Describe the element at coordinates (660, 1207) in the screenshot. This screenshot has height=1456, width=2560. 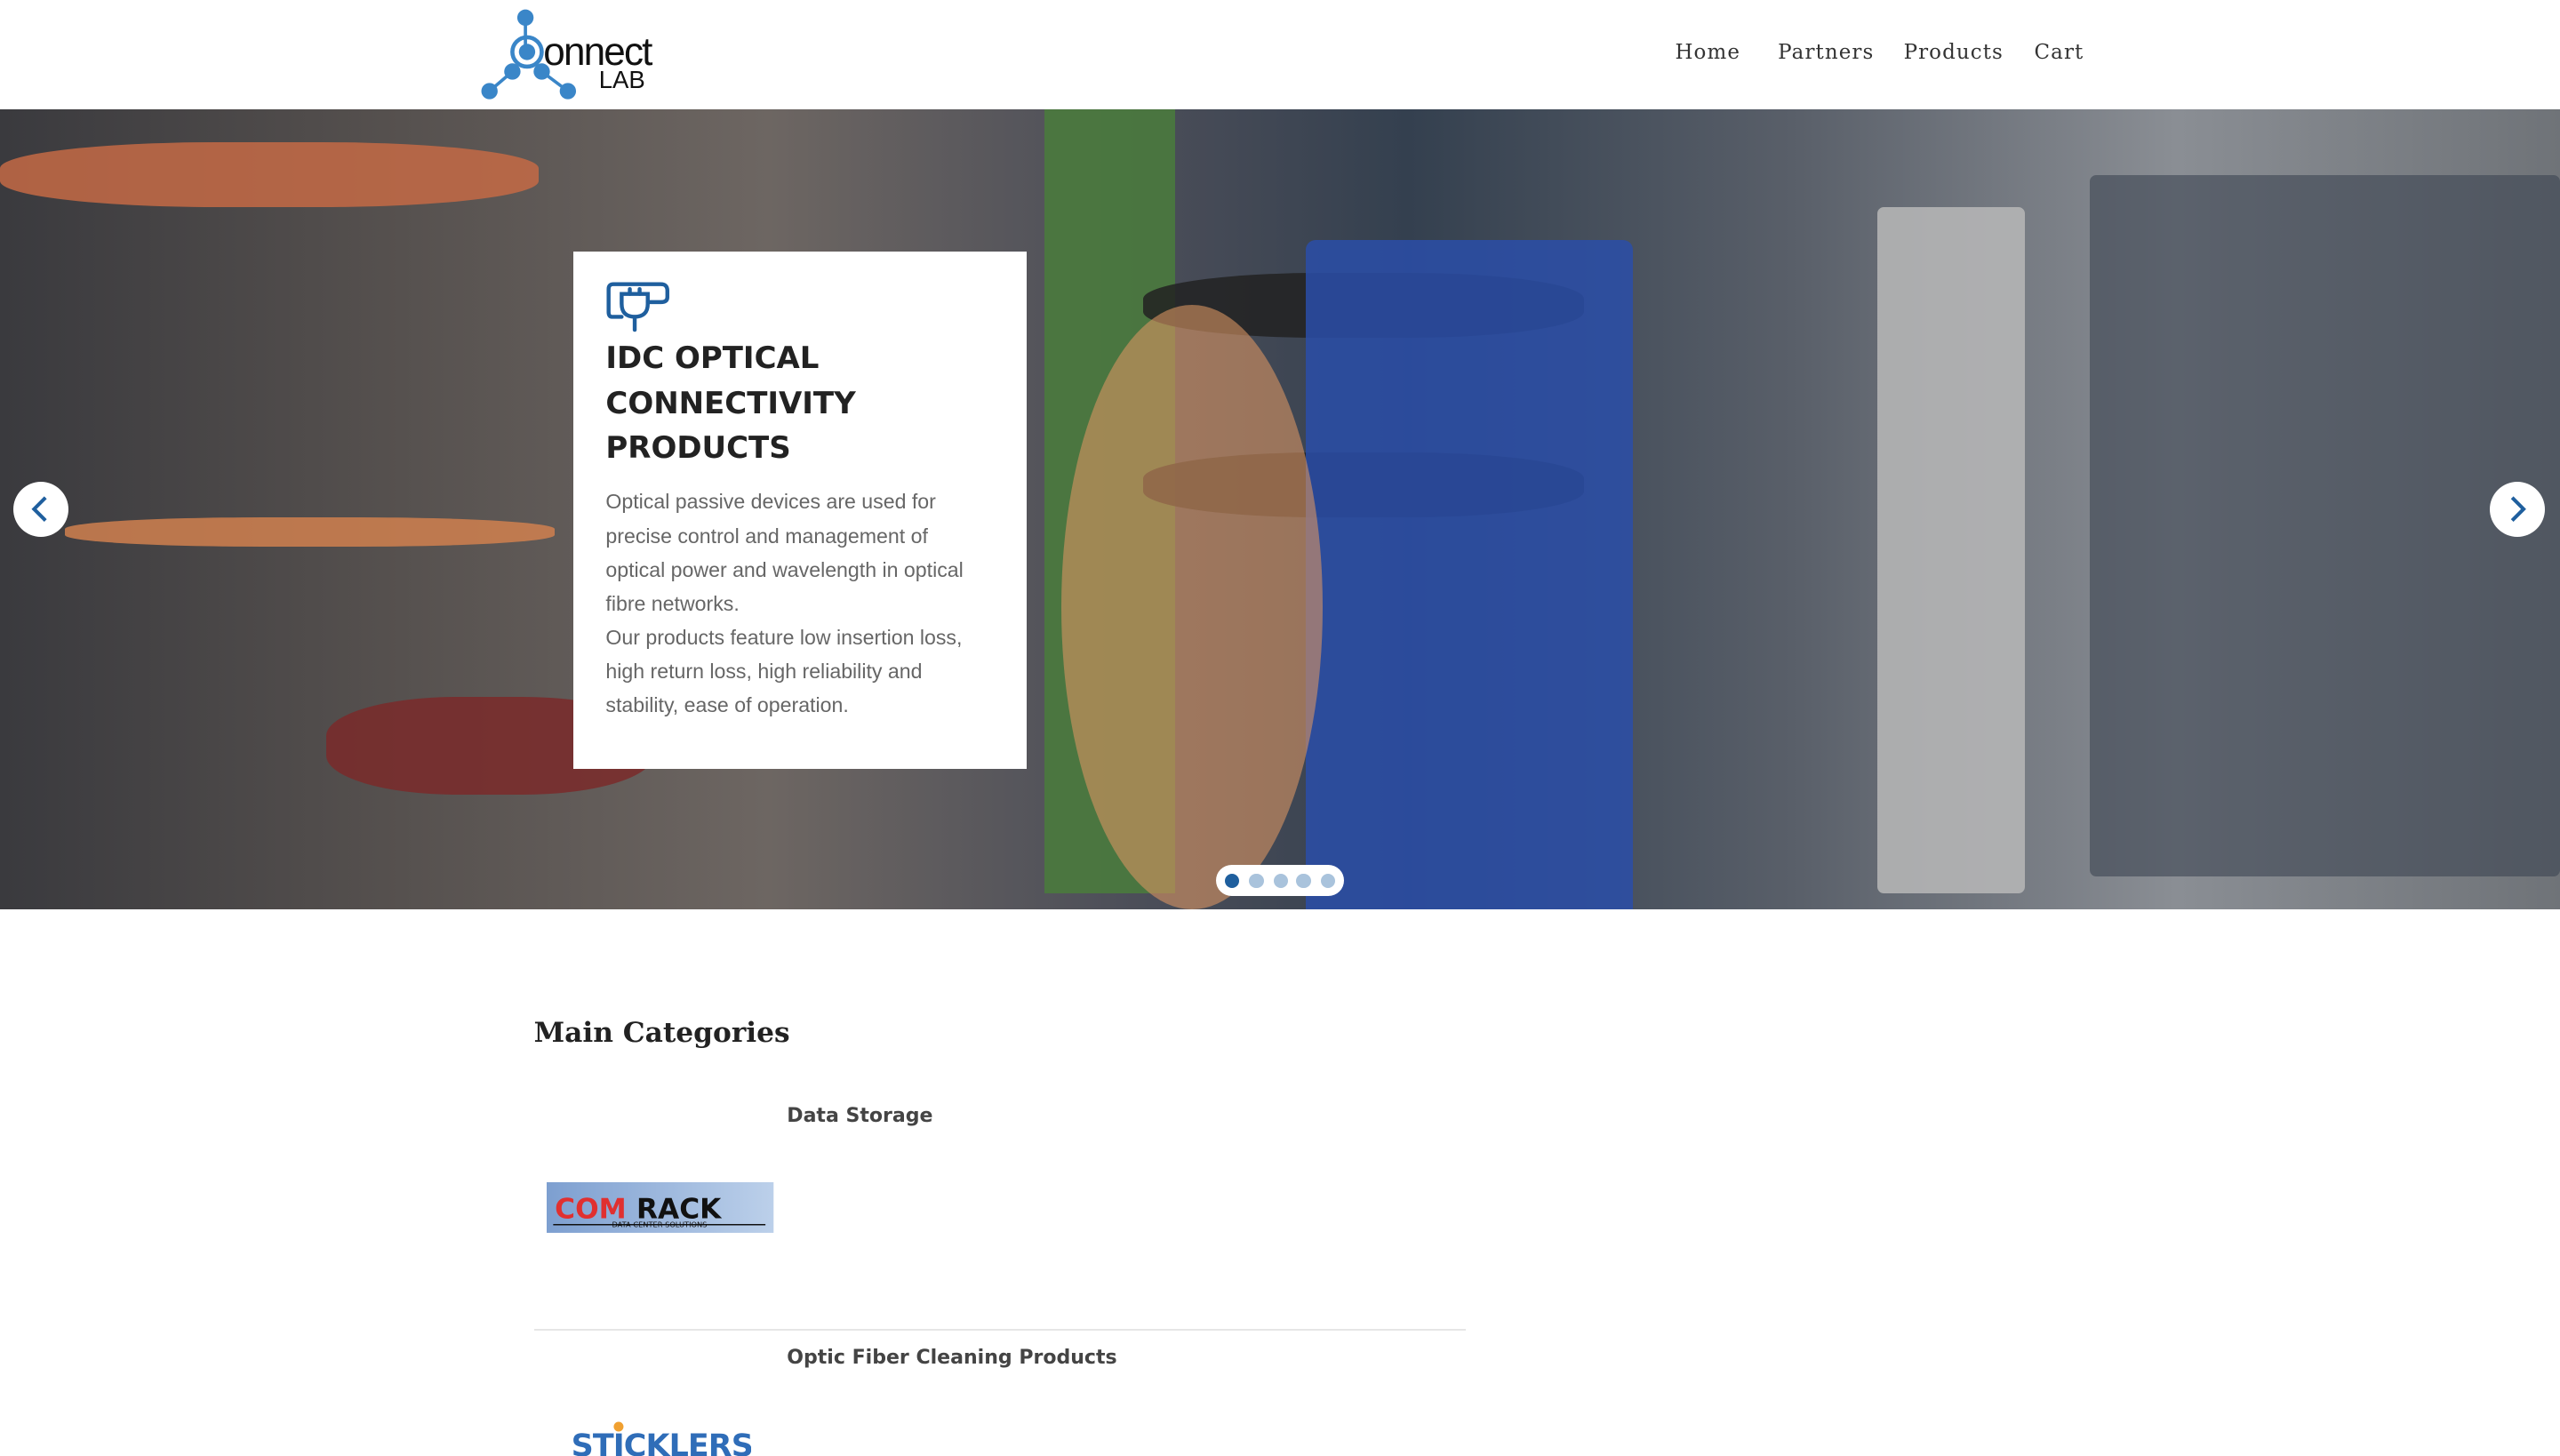
I see `comrack-logo: COM RACK DATA CENTER SOLUTIONS` at that location.